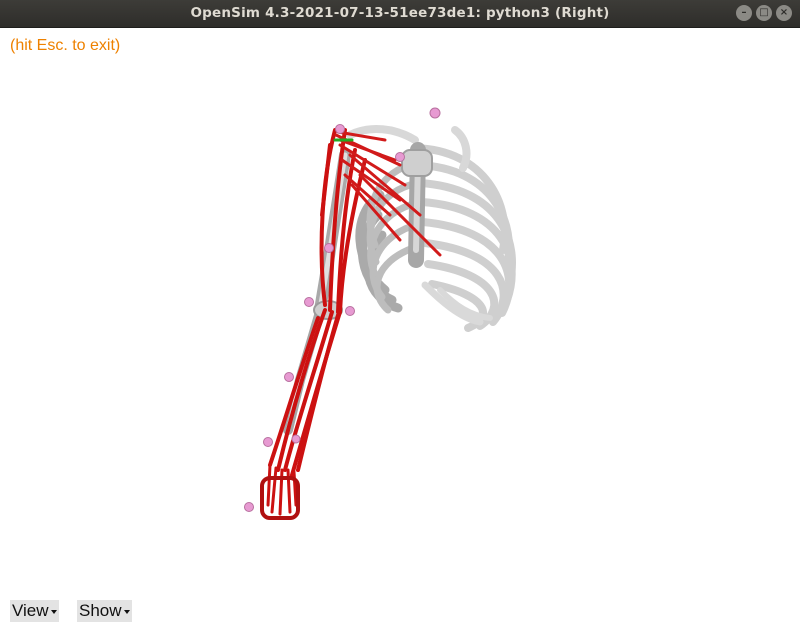  I want to click on view-menu-button: View, so click(34, 611).